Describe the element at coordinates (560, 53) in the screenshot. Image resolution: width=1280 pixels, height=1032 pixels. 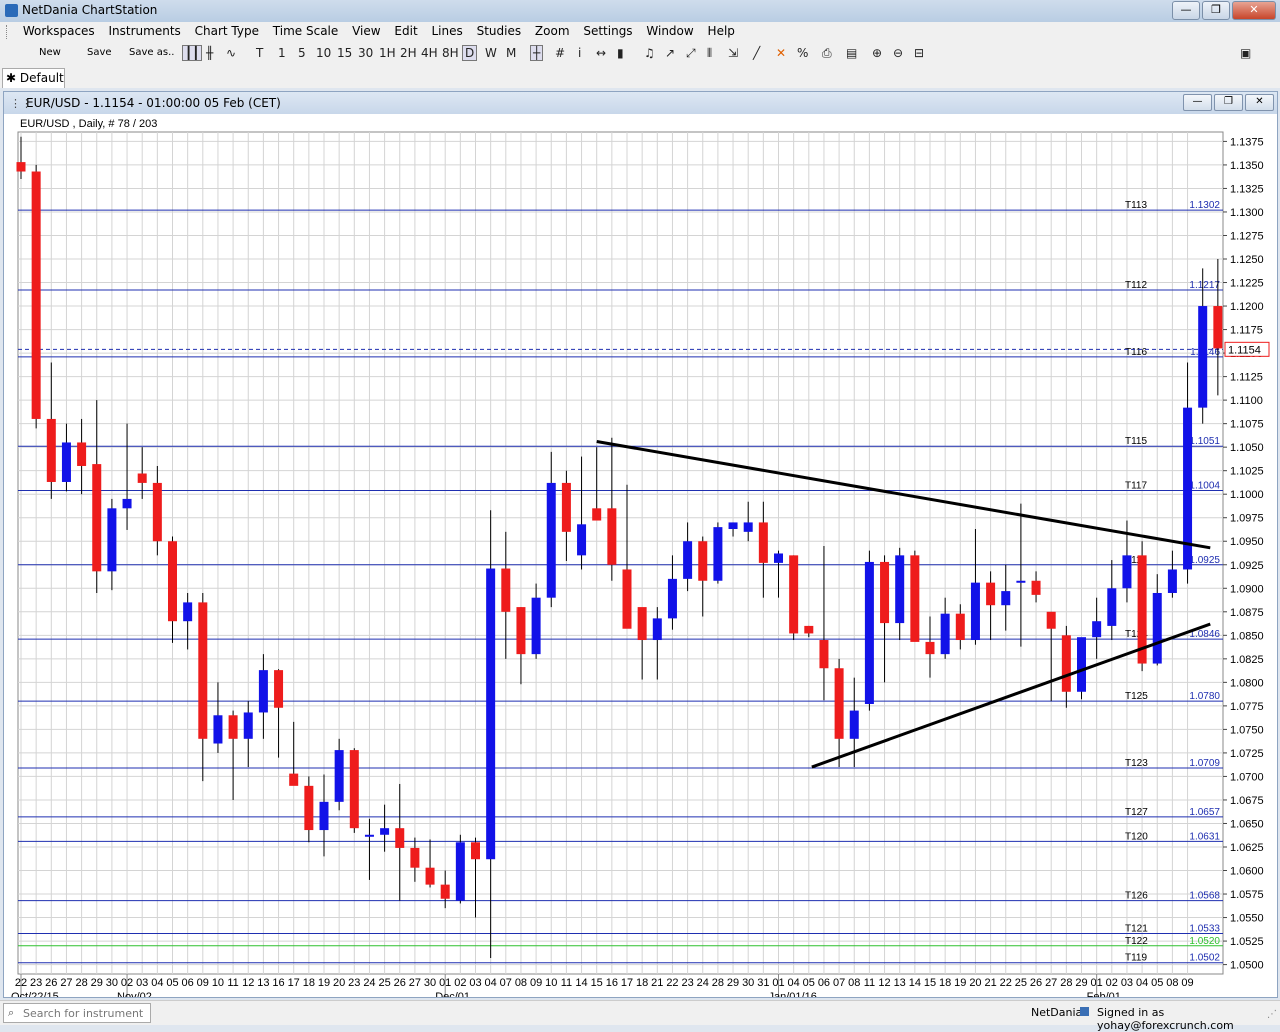
I see `grid-icon: #` at that location.